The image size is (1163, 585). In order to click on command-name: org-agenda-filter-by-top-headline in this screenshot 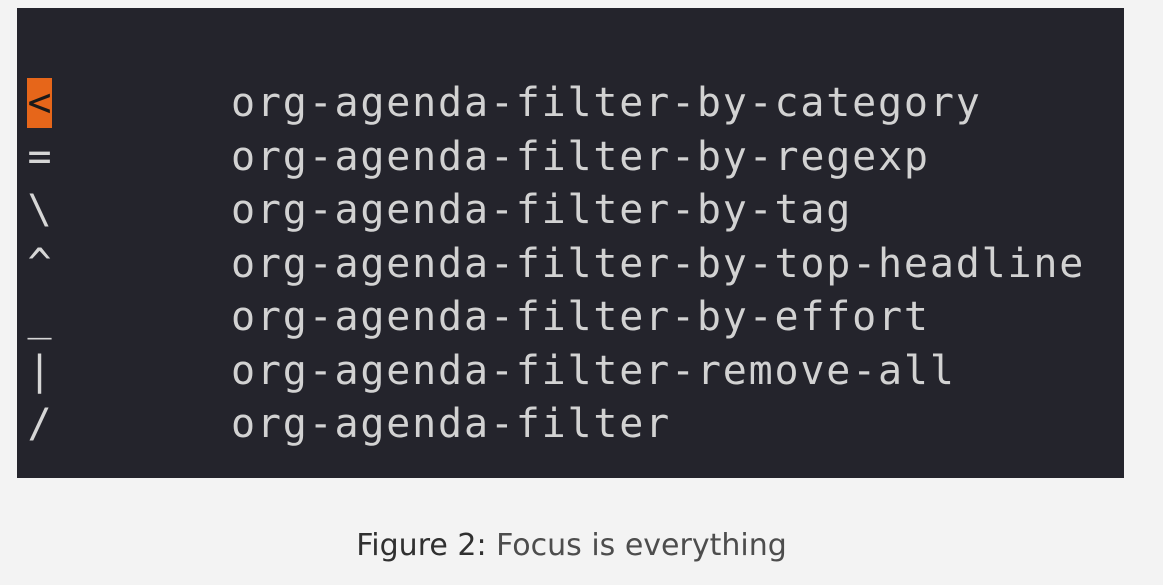, I will do `click(658, 263)`.